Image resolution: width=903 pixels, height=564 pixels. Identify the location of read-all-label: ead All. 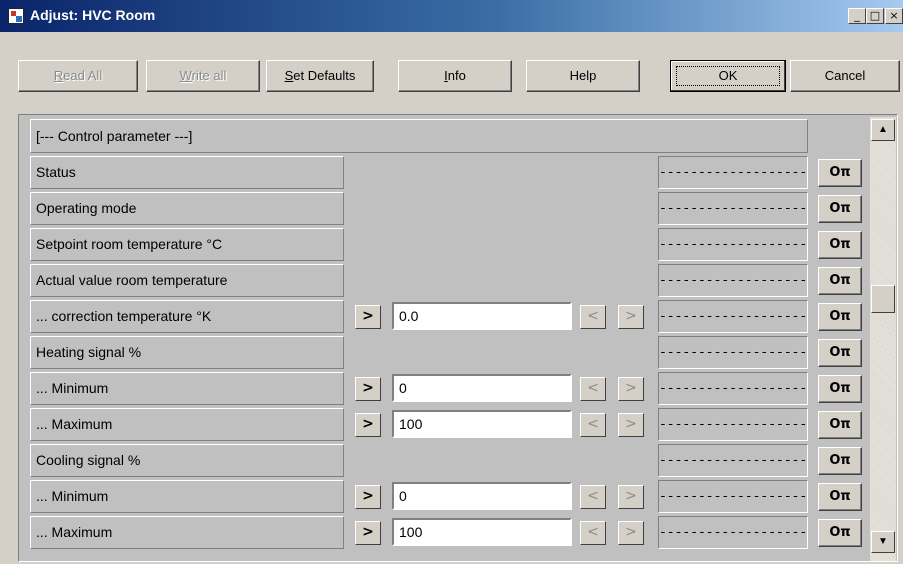
(83, 75).